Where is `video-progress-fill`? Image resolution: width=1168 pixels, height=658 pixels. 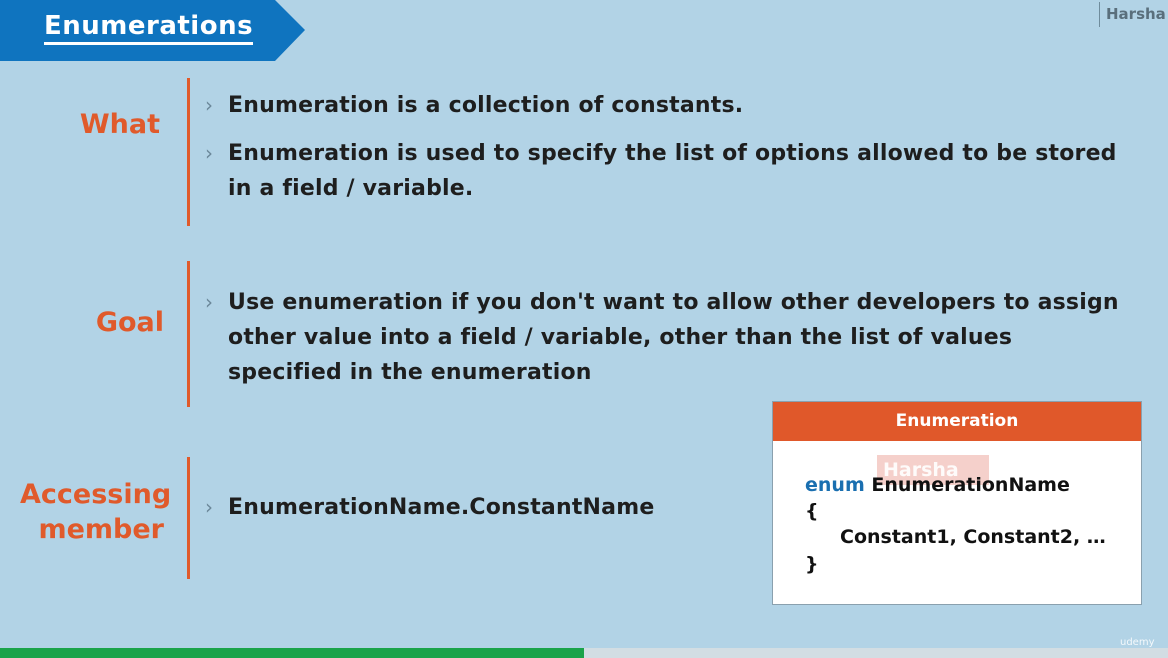 video-progress-fill is located at coordinates (292, 653).